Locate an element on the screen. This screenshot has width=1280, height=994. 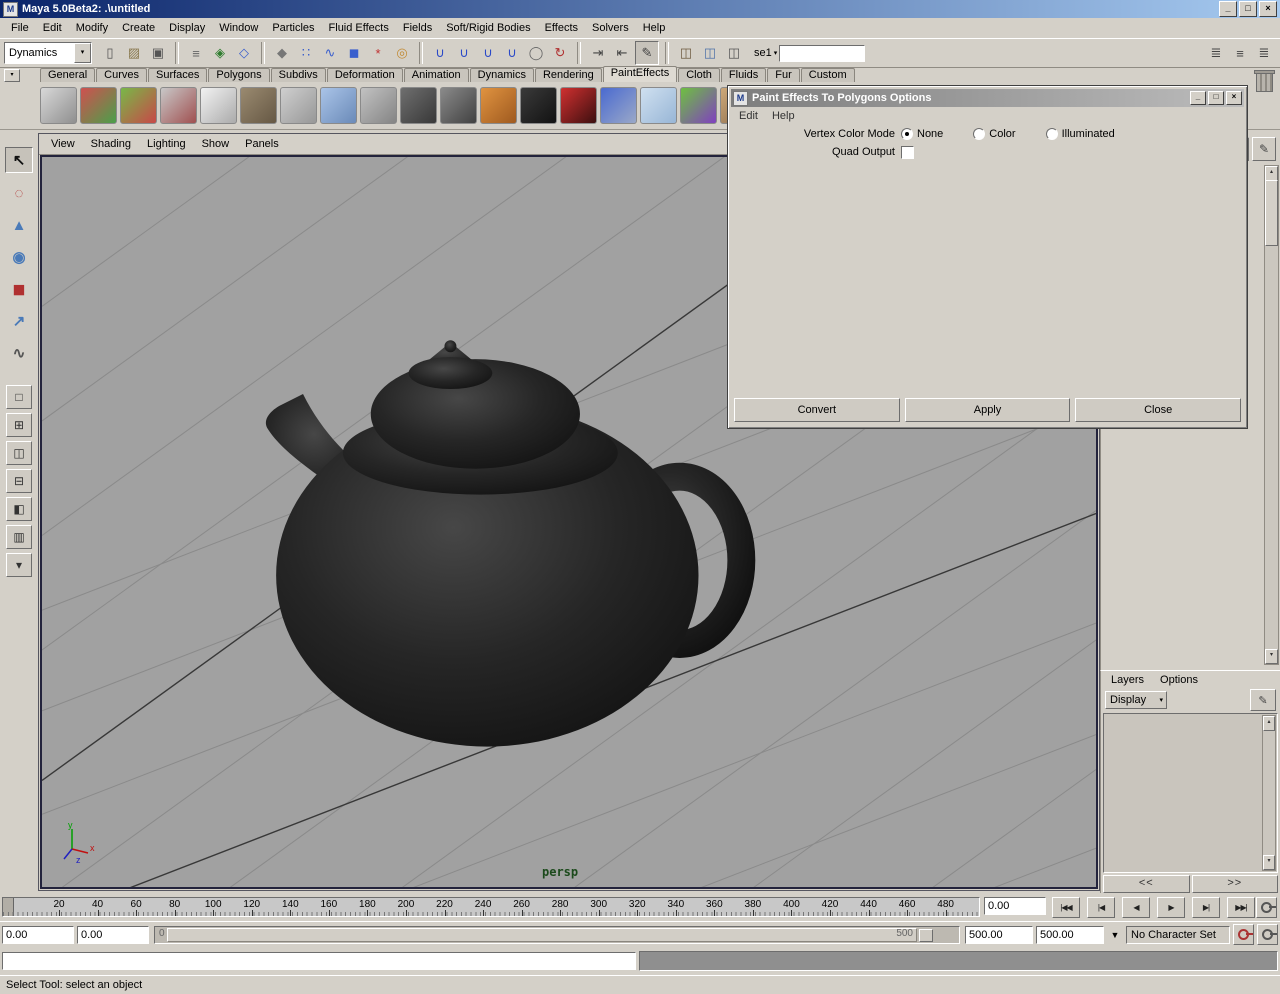
pager-prev-button: << is located at coordinates (1146, 884).